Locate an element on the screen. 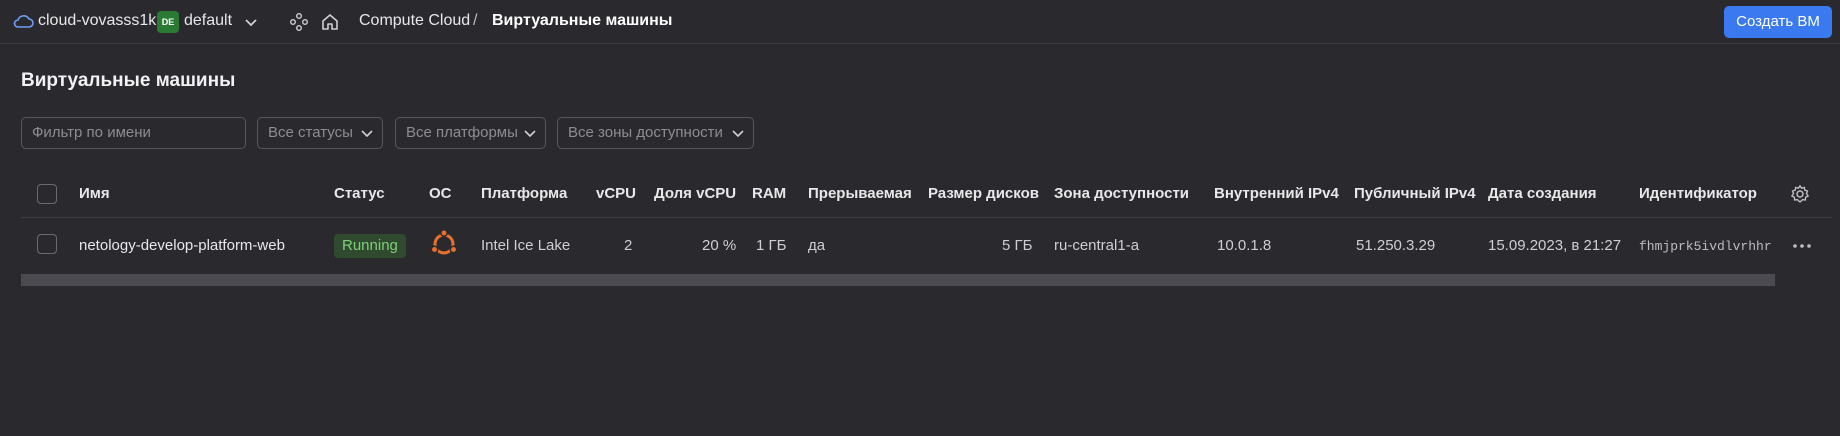 The width and height of the screenshot is (1840, 436). status-filter-select: Все статусы is located at coordinates (320, 133).